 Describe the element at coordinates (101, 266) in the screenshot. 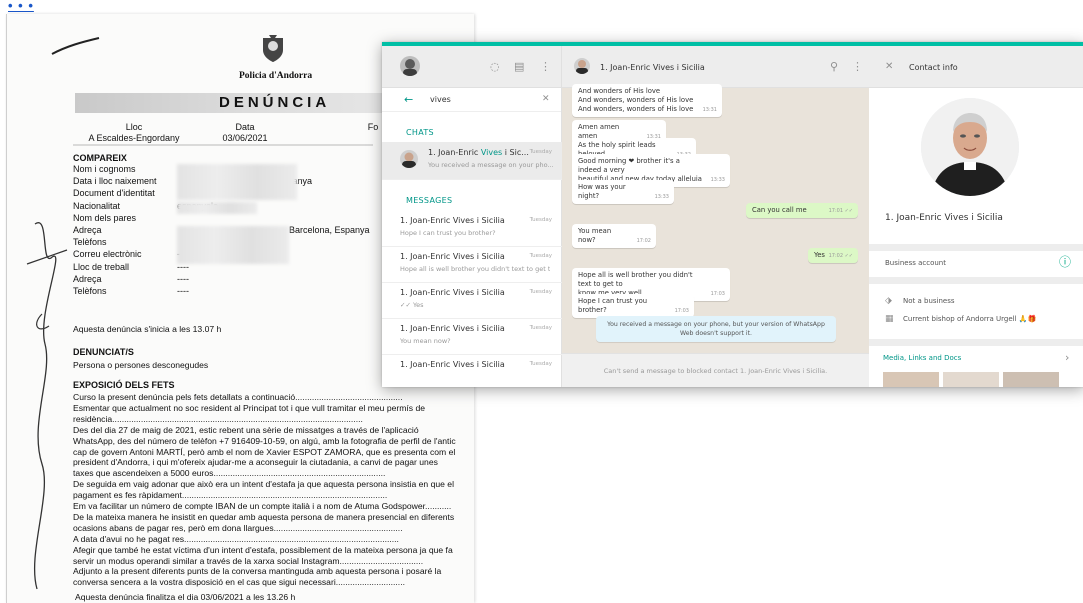

I see `field-label: Lloc de treball` at that location.